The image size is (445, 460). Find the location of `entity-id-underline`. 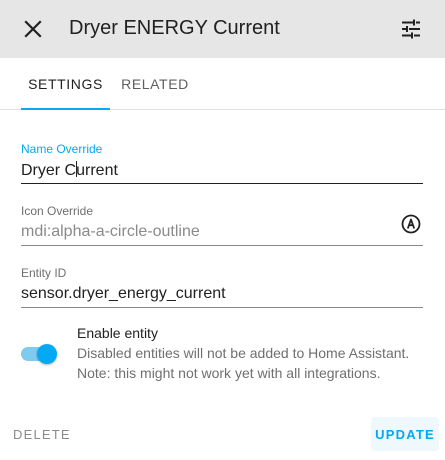

entity-id-underline is located at coordinates (222, 307).